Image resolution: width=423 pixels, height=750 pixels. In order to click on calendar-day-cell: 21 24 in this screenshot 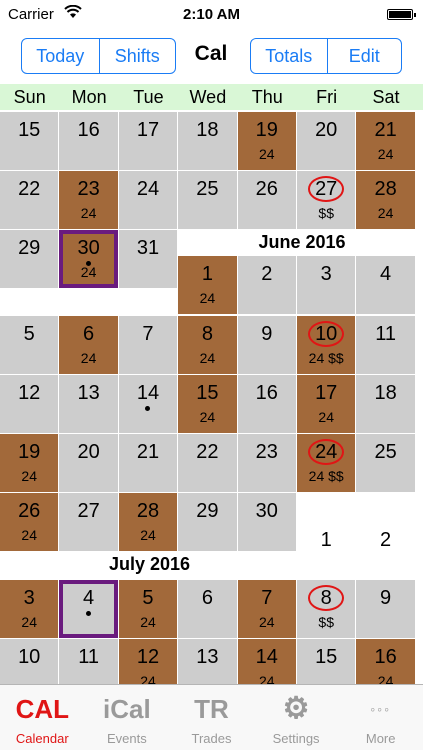, I will do `click(385, 141)`.